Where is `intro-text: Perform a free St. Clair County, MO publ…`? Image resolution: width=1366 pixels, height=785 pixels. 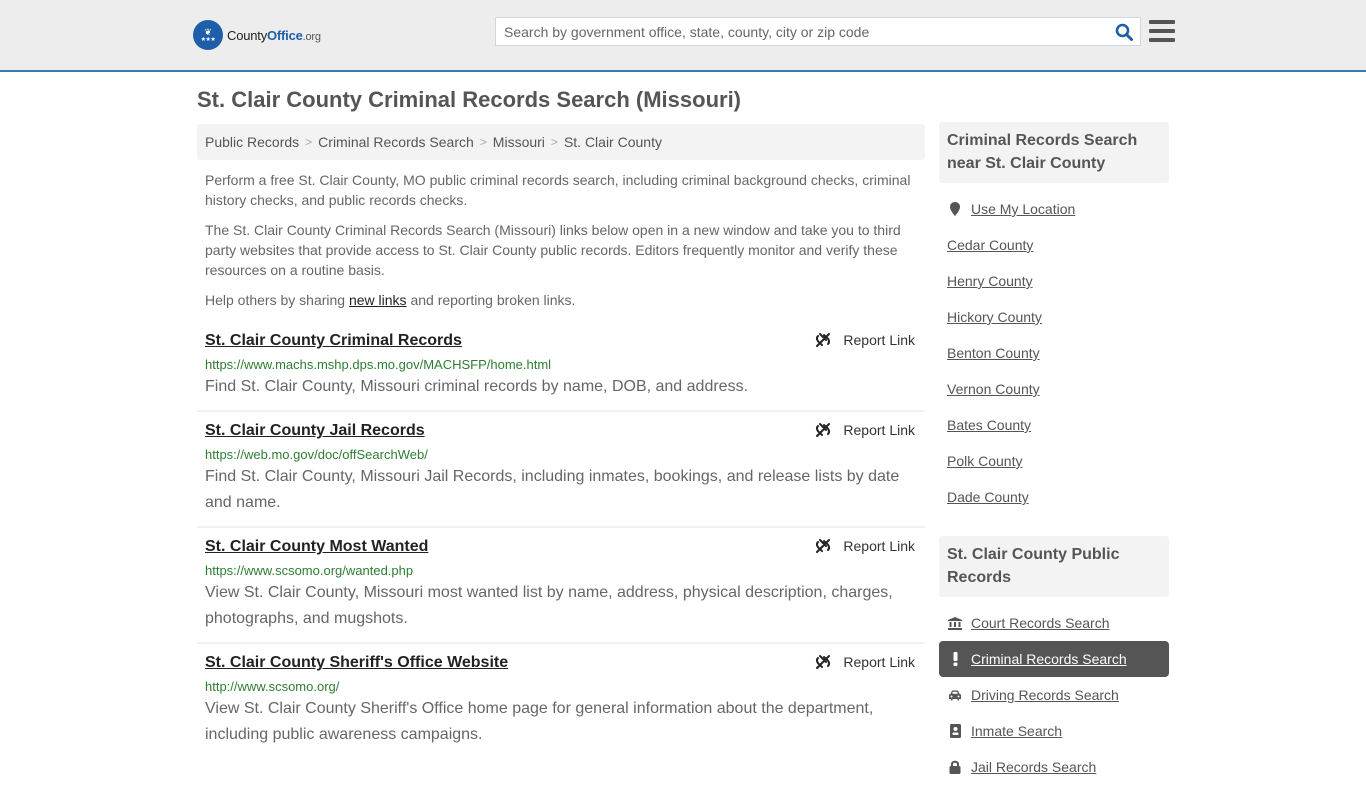 intro-text: Perform a free St. Clair County, MO publ… is located at coordinates (562, 245).